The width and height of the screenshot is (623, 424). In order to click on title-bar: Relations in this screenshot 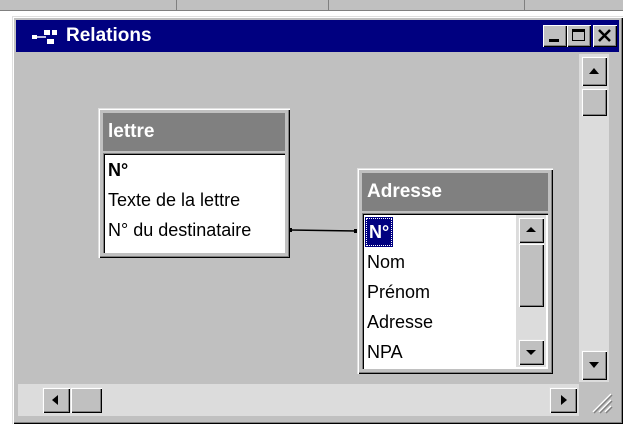, I will do `click(317, 36)`.